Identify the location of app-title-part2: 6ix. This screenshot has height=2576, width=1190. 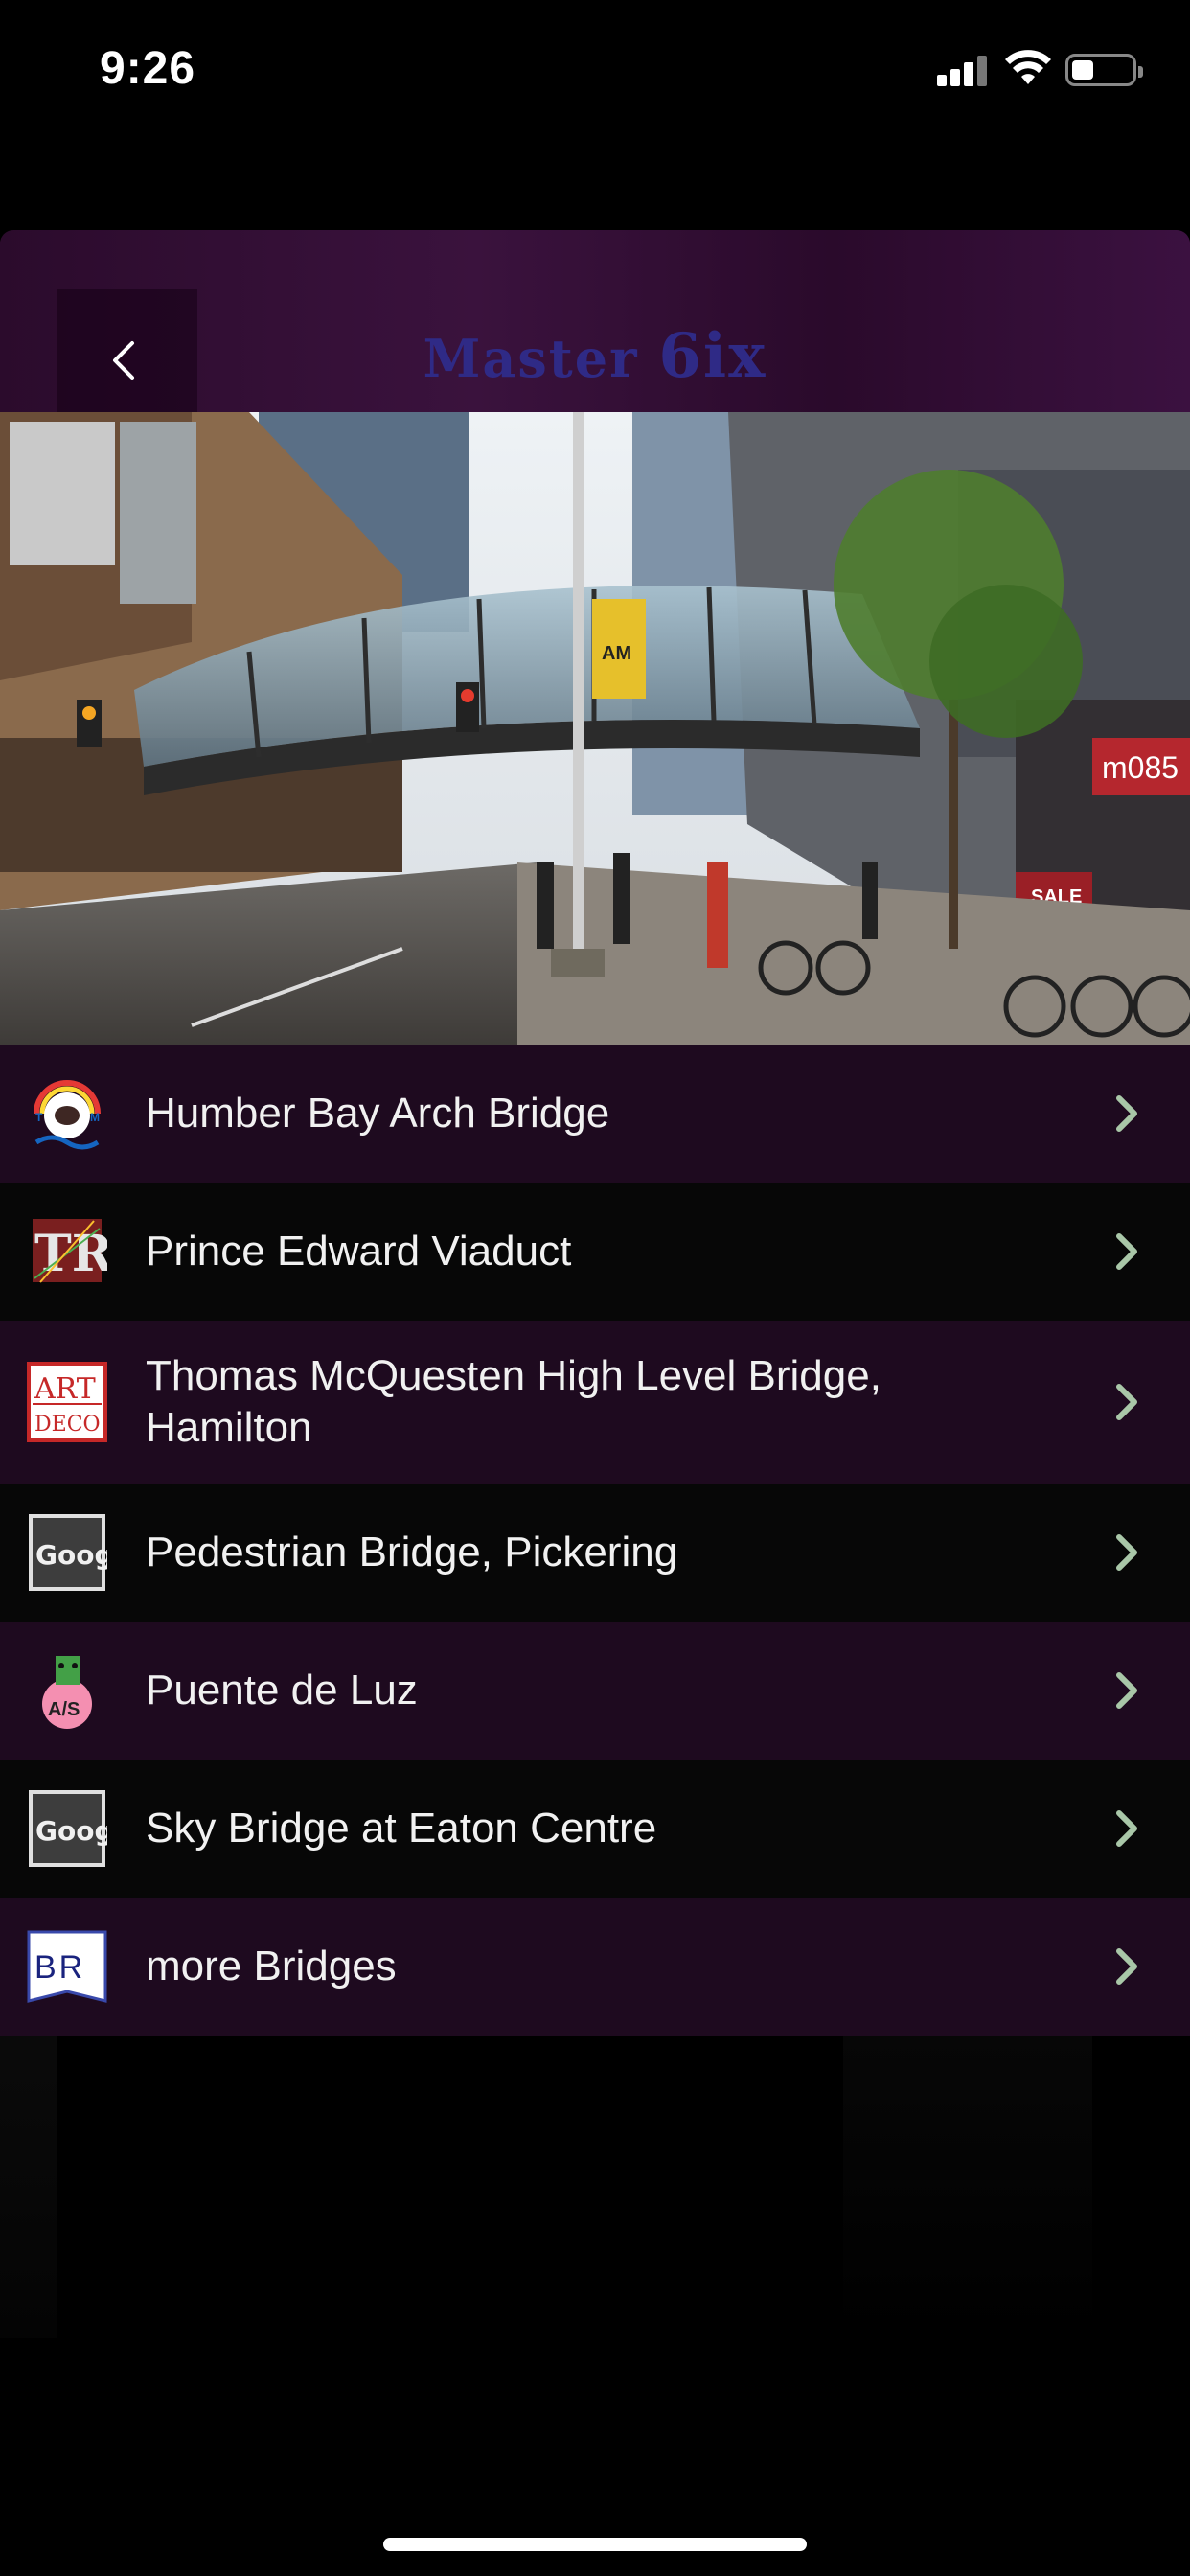
(713, 356).